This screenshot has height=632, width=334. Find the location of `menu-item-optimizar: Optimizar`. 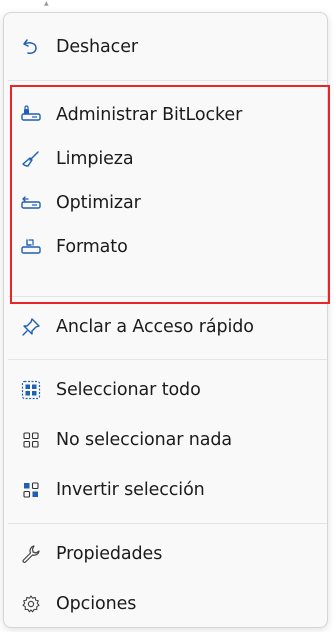

menu-item-optimizar: Optimizar is located at coordinates (170, 203).